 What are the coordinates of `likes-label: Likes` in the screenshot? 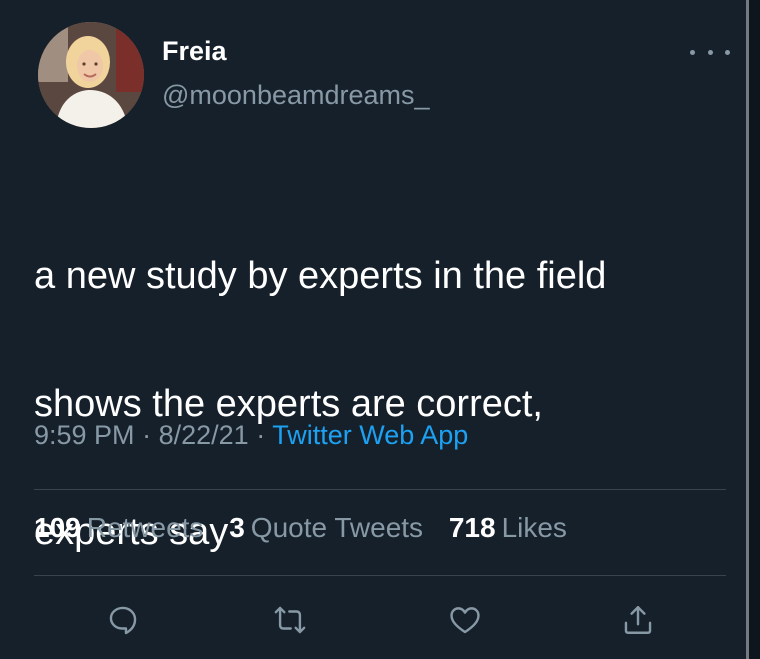 It's located at (534, 527).